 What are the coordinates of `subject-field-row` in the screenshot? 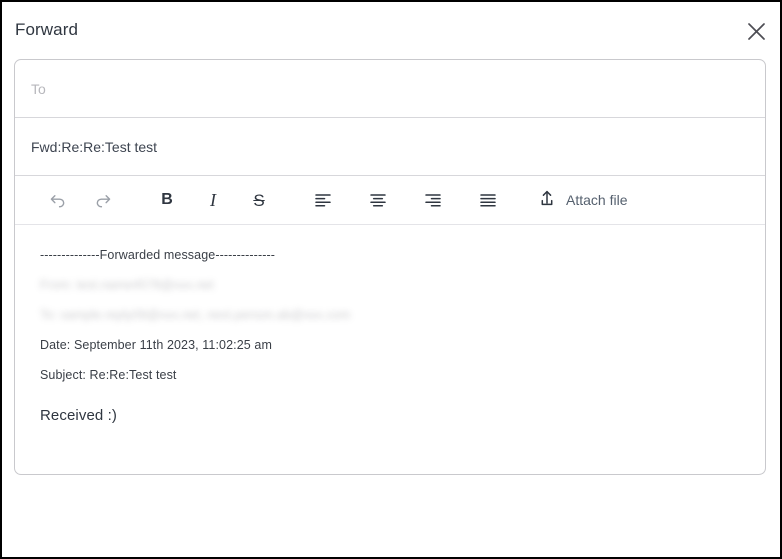 It's located at (390, 147).